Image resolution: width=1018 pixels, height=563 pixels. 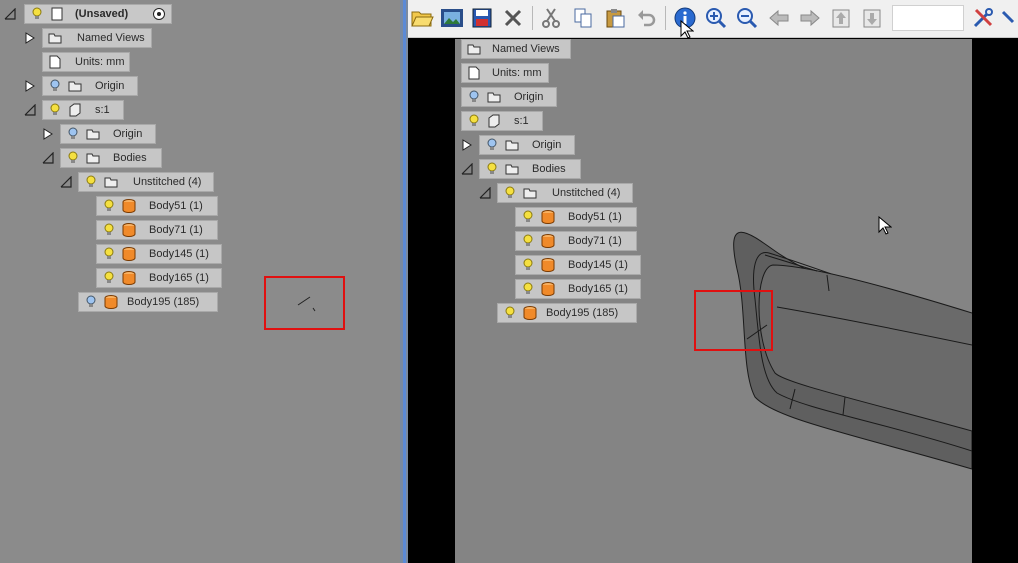 What do you see at coordinates (1008, 18) in the screenshot?
I see `overflow-icon` at bounding box center [1008, 18].